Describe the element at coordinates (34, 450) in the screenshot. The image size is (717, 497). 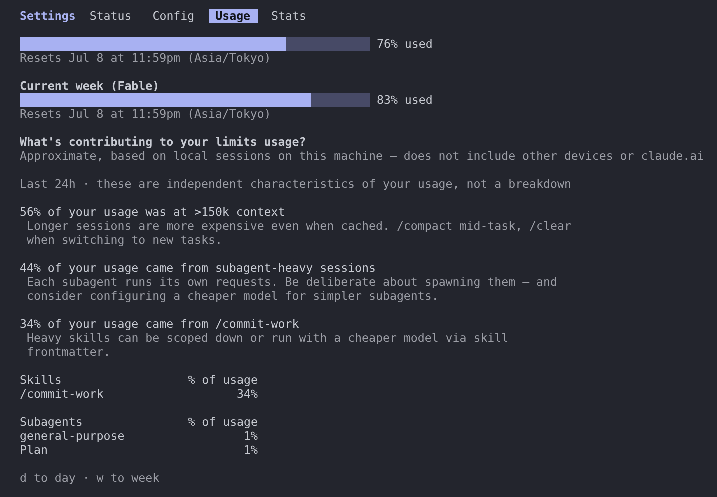
I see `table-cell-text: Plan` at that location.